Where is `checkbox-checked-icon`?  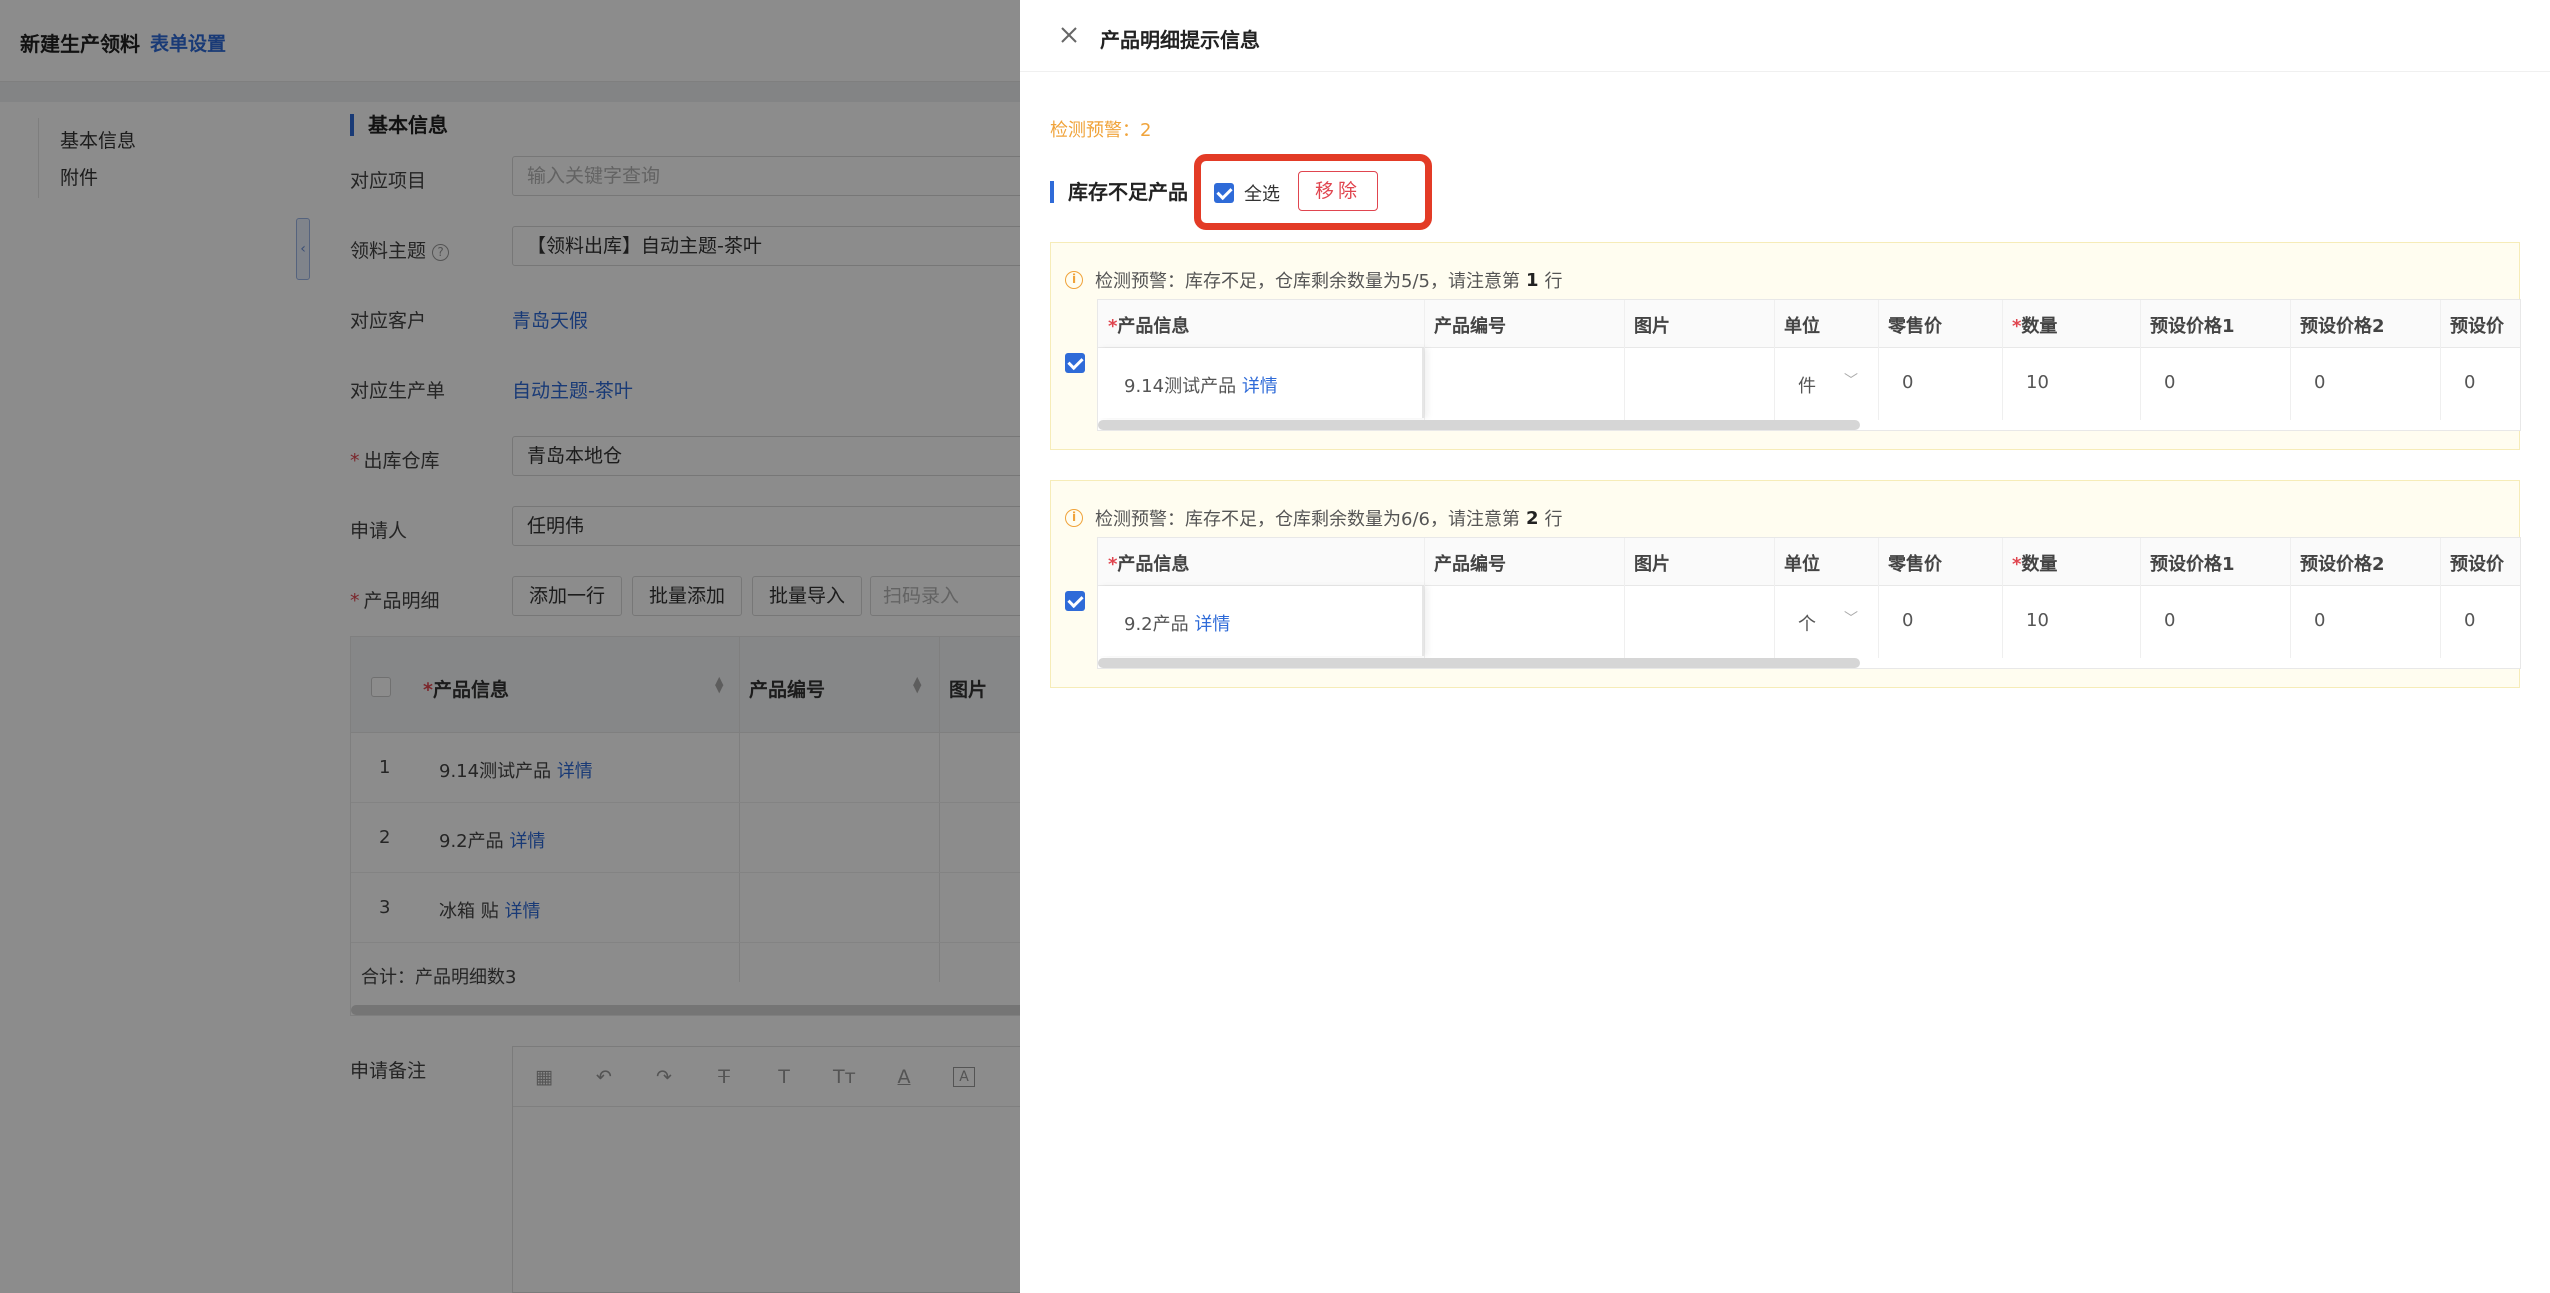 checkbox-checked-icon is located at coordinates (1224, 193).